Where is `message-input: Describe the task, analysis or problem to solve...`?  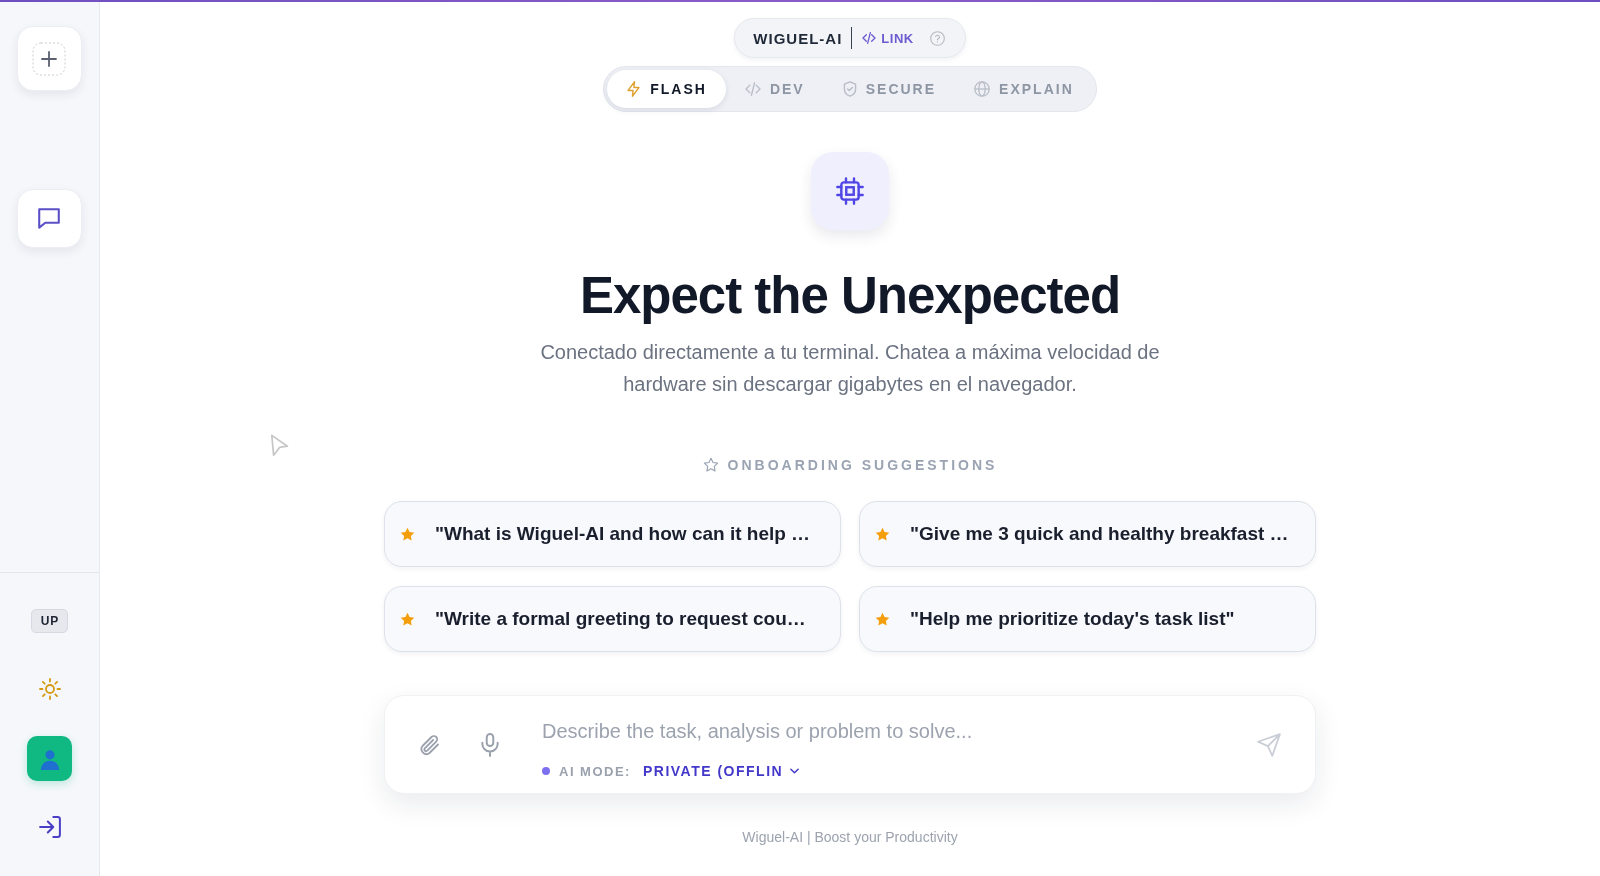 message-input: Describe the task, analysis or problem to solve... is located at coordinates (842, 731).